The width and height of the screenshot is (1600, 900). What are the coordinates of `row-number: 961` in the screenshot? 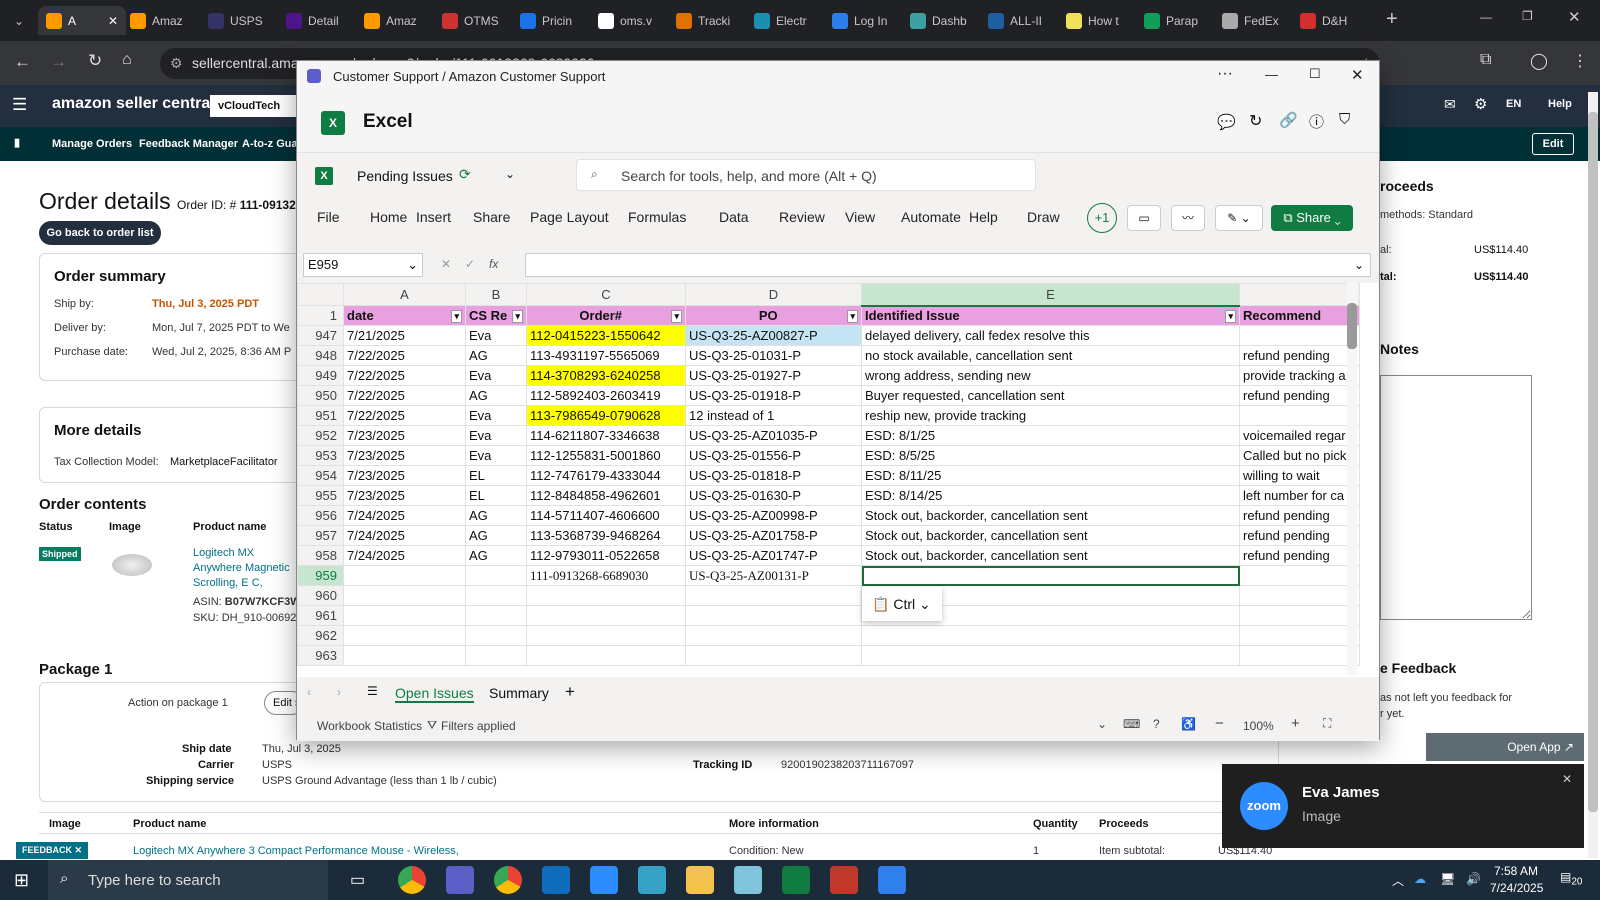 It's located at (320, 615).